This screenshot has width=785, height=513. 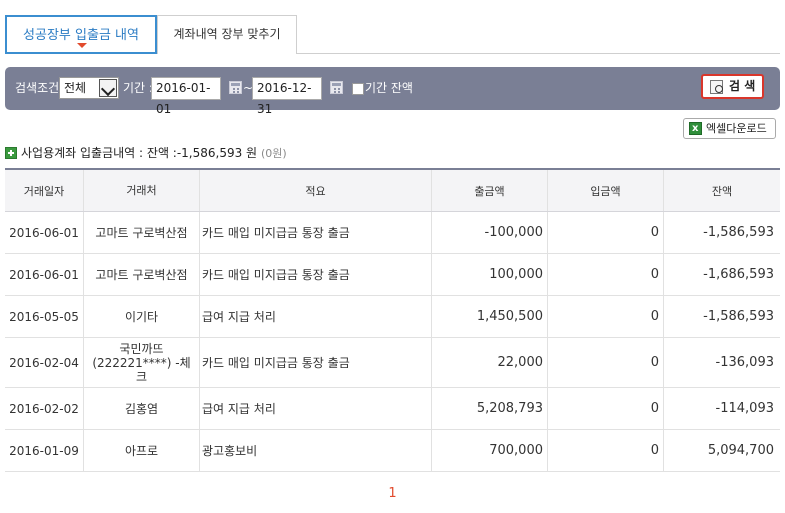 What do you see at coordinates (738, 274) in the screenshot?
I see `cell-balance: -1,686,593` at bounding box center [738, 274].